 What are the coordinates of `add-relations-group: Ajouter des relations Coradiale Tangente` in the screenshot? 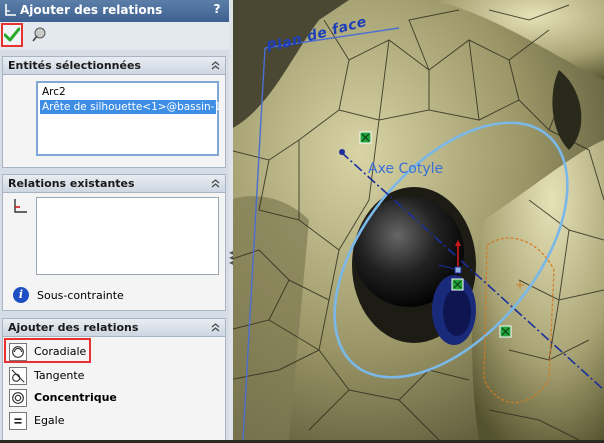 It's located at (114, 379).